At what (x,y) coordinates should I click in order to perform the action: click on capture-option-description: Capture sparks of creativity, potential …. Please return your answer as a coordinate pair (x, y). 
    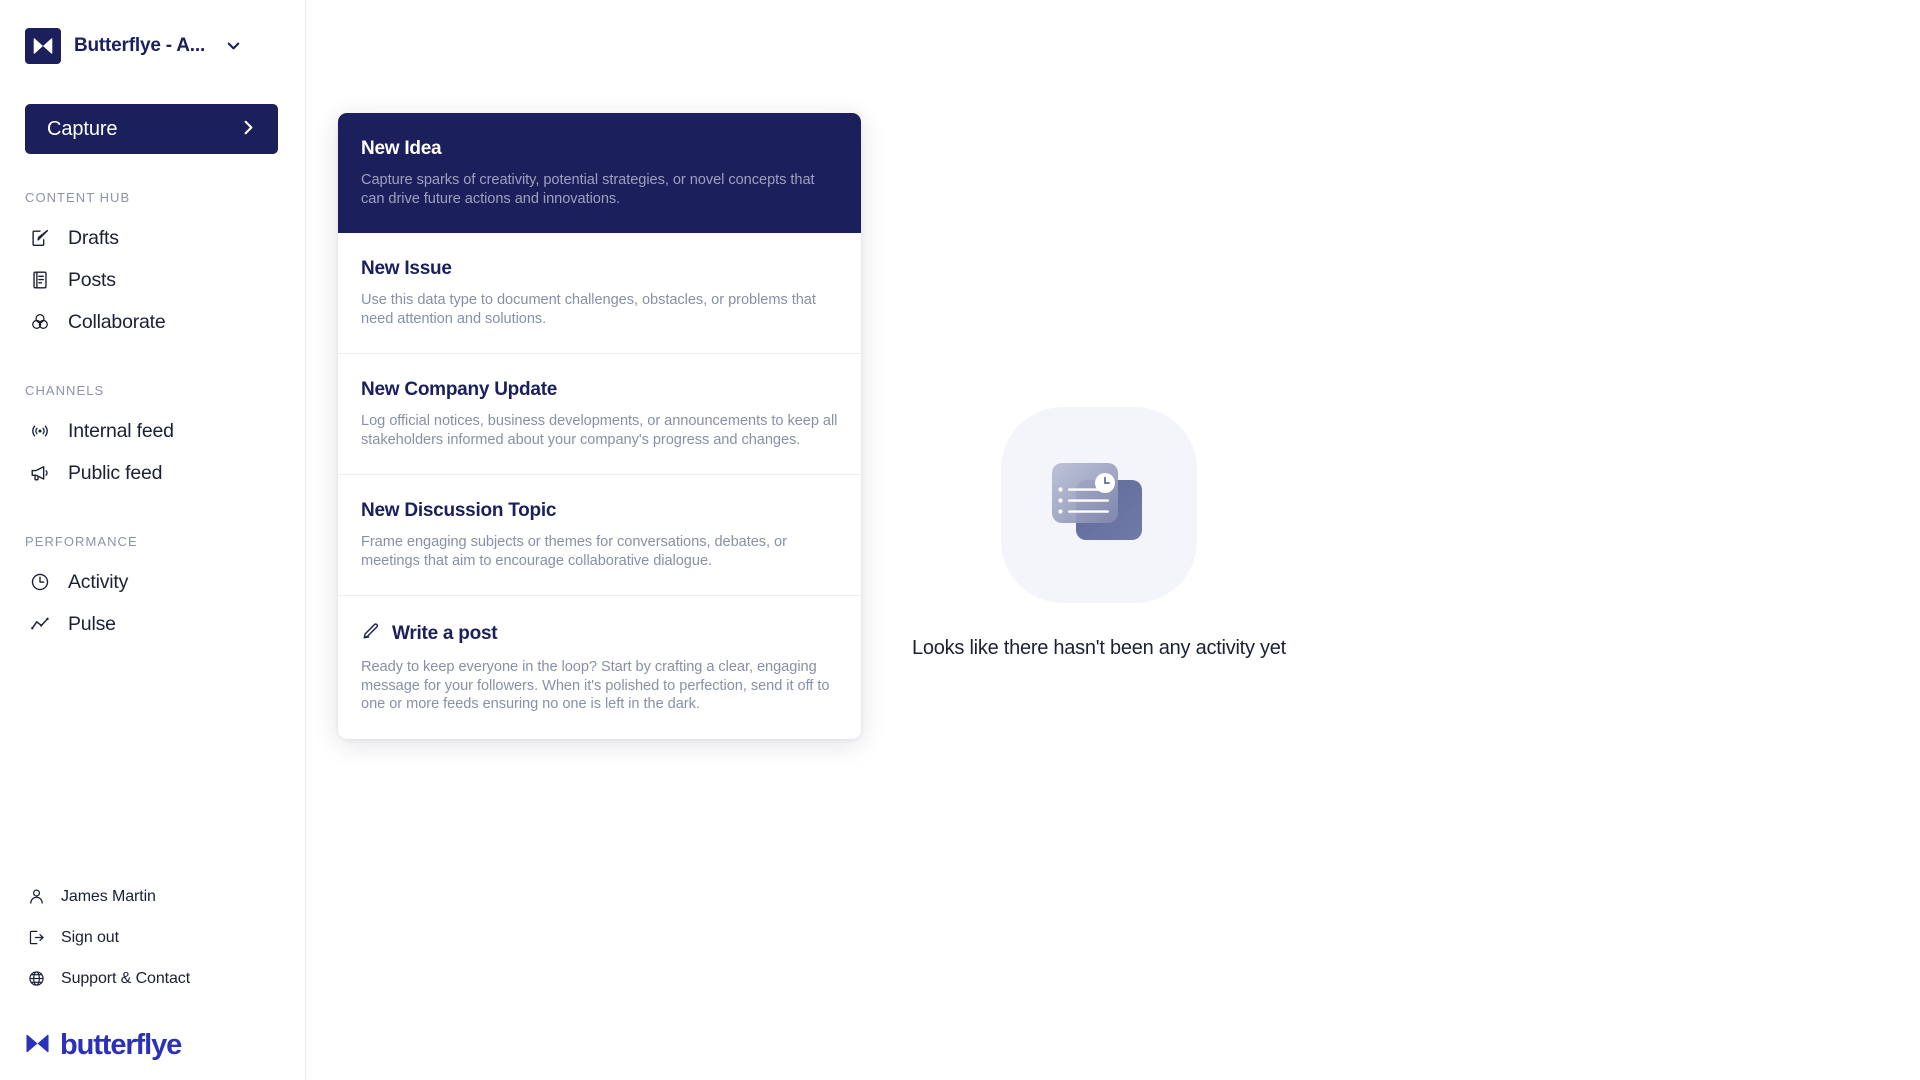
    Looking at the image, I should click on (588, 189).